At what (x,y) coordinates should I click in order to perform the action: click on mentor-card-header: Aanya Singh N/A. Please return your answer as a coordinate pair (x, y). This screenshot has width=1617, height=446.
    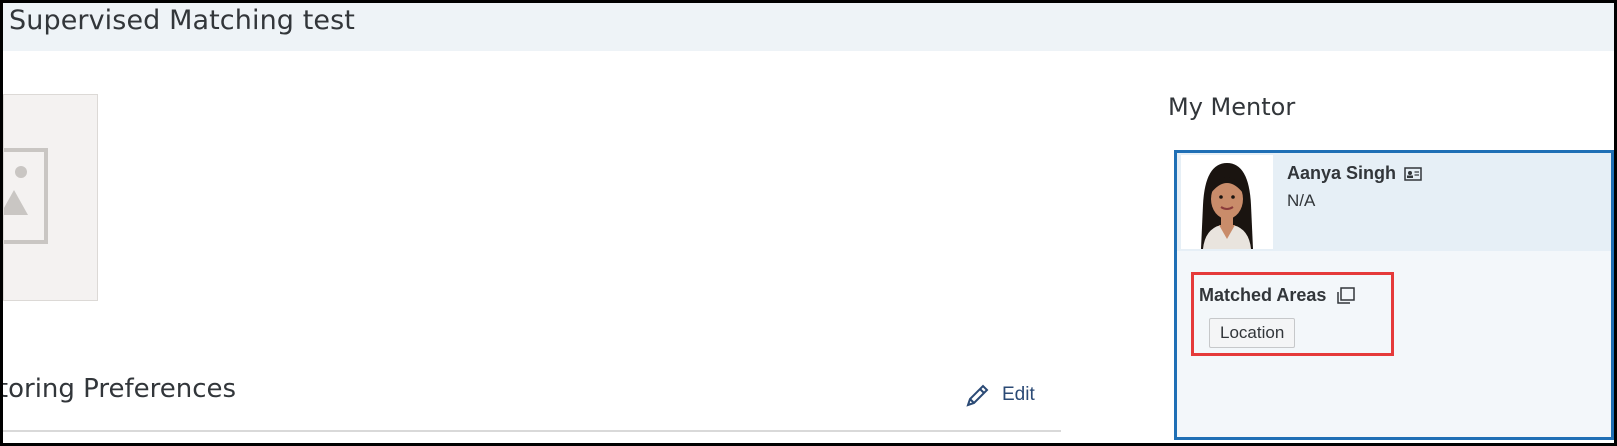
    Looking at the image, I should click on (1394, 202).